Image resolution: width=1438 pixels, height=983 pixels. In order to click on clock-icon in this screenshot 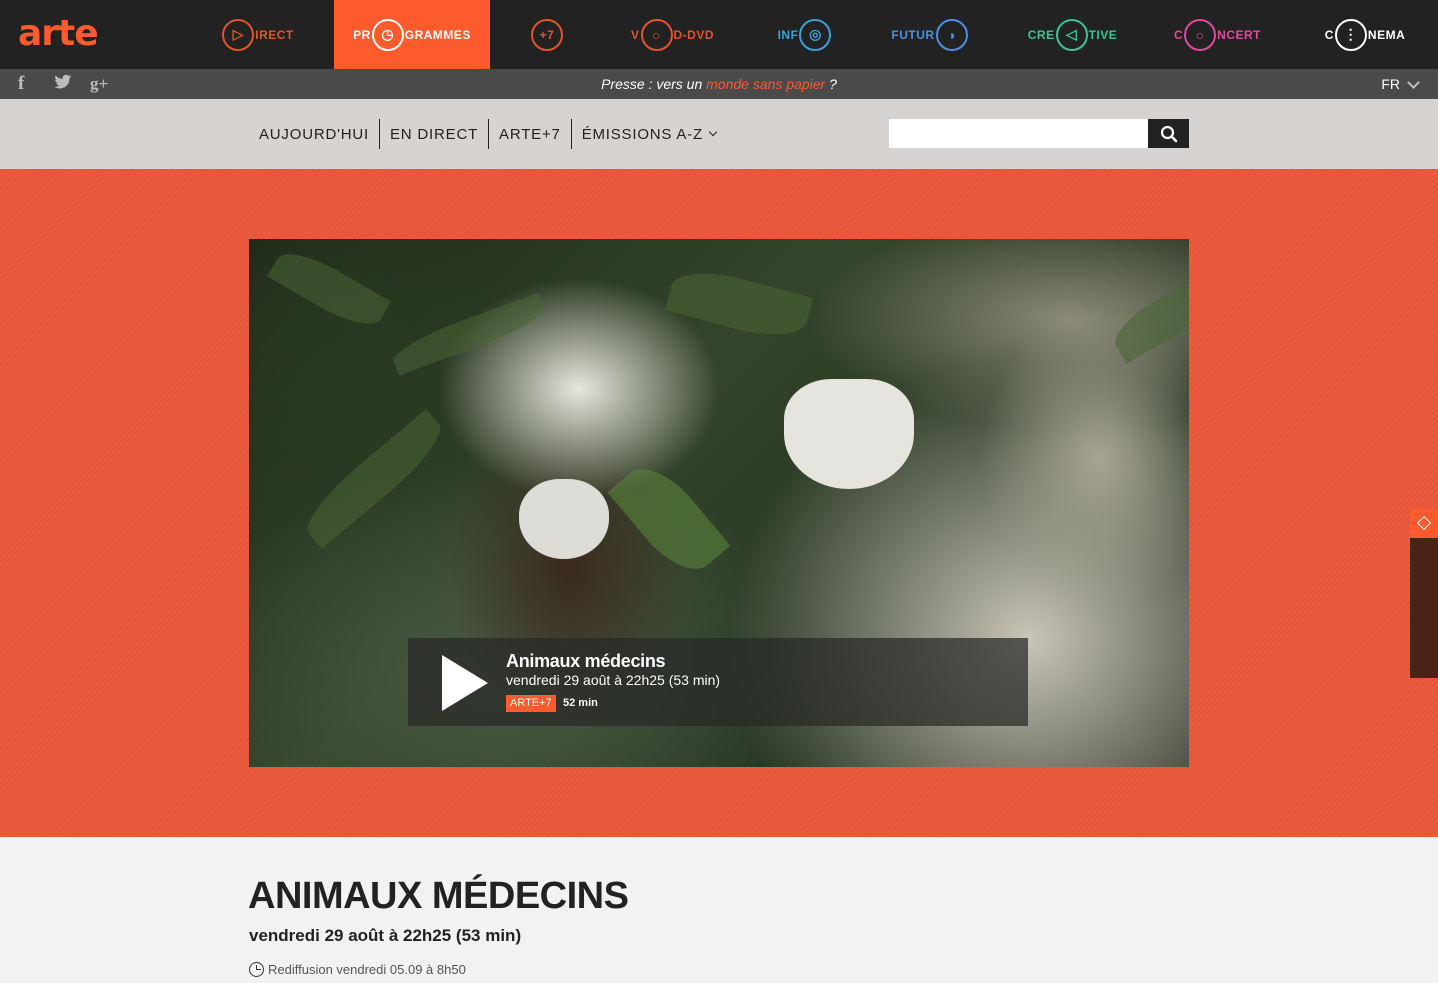, I will do `click(256, 969)`.